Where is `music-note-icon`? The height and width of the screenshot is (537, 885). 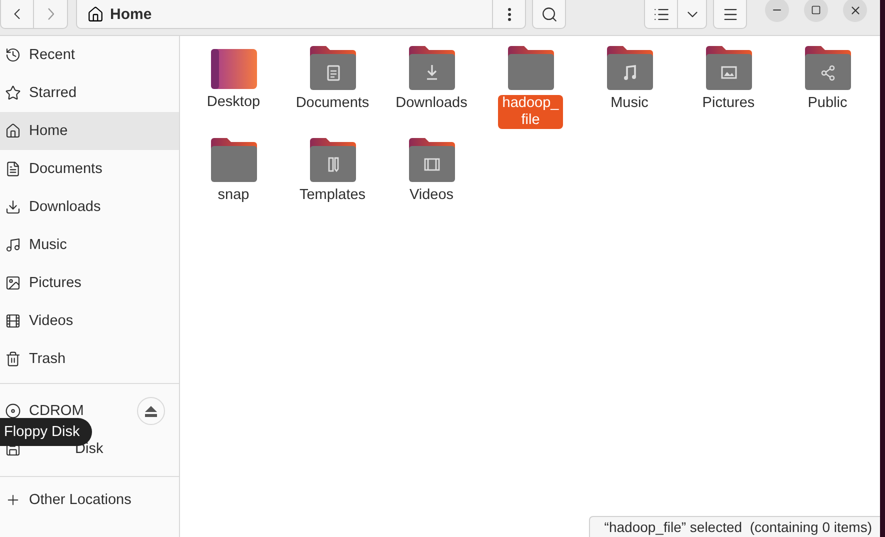 music-note-icon is located at coordinates (13, 245).